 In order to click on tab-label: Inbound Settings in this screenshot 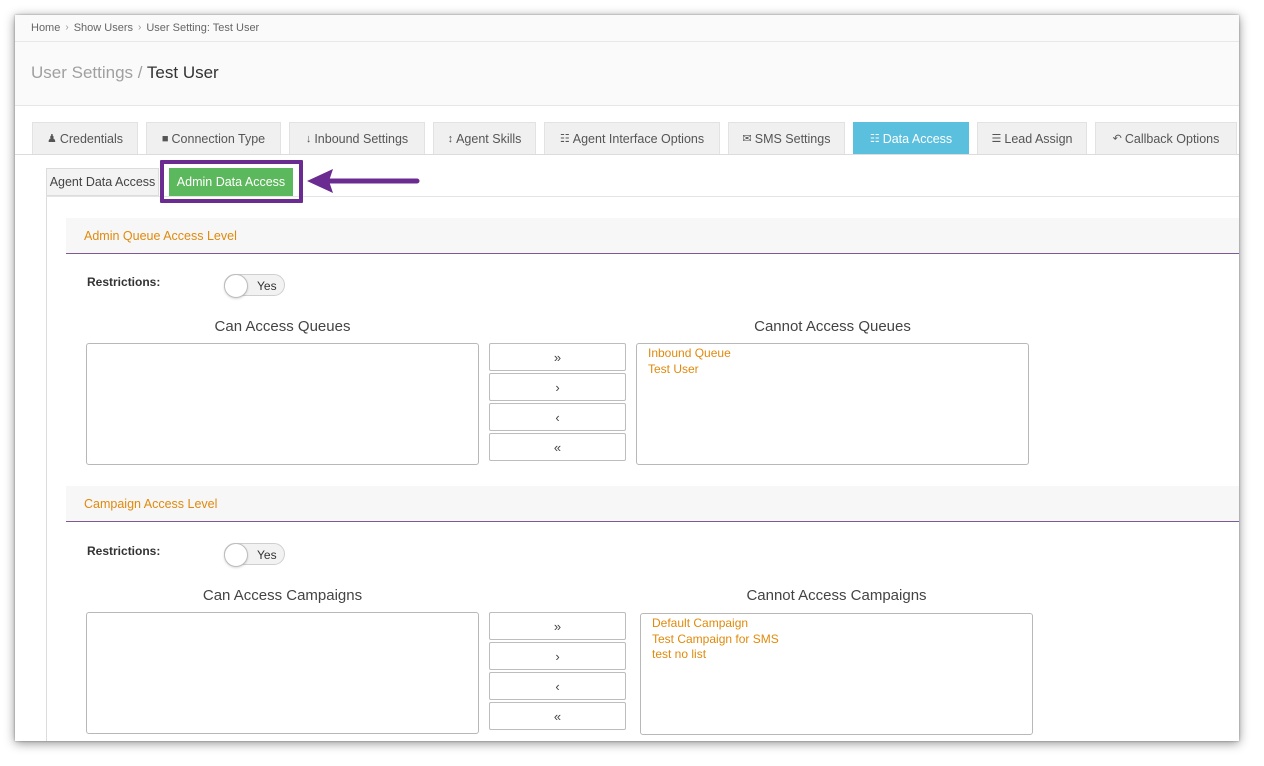, I will do `click(361, 138)`.